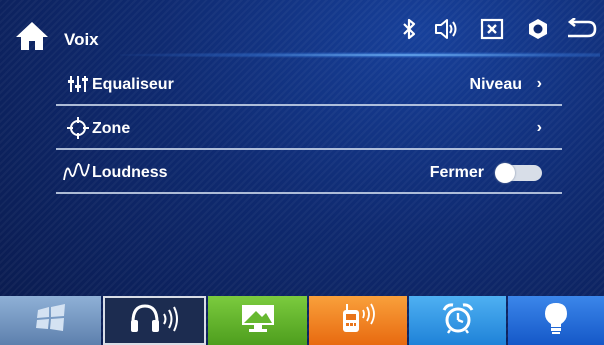  Describe the element at coordinates (309, 172) in the screenshot. I see `row-loudness: Loudness Fermer` at that location.